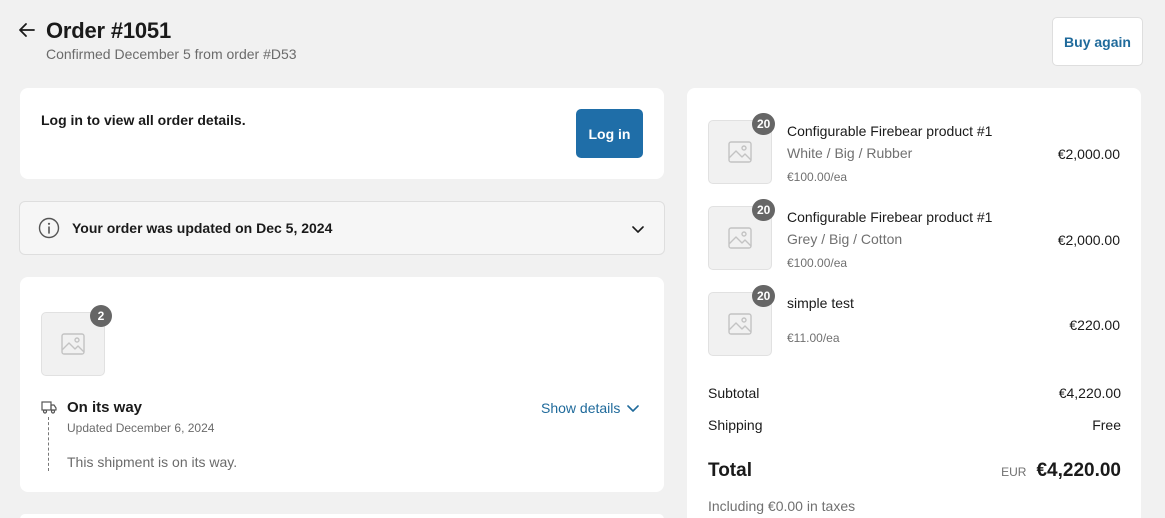 The width and height of the screenshot is (1165, 518). What do you see at coordinates (813, 338) in the screenshot?
I see `unit-price: €11.00/ea` at bounding box center [813, 338].